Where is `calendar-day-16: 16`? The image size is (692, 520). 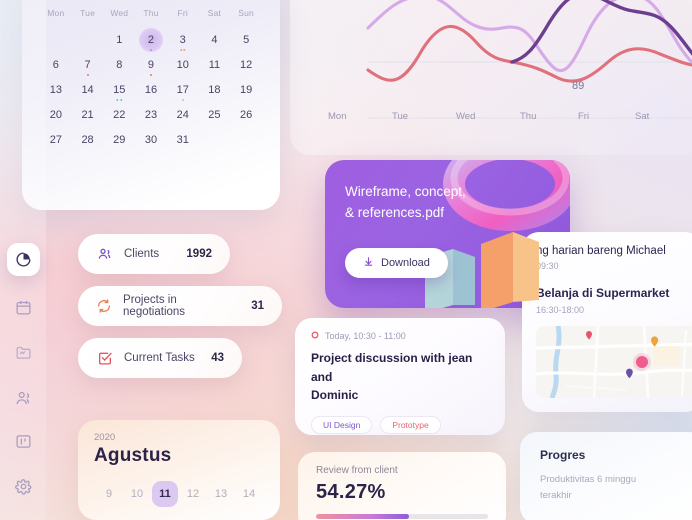 calendar-day-16: 16 is located at coordinates (151, 89).